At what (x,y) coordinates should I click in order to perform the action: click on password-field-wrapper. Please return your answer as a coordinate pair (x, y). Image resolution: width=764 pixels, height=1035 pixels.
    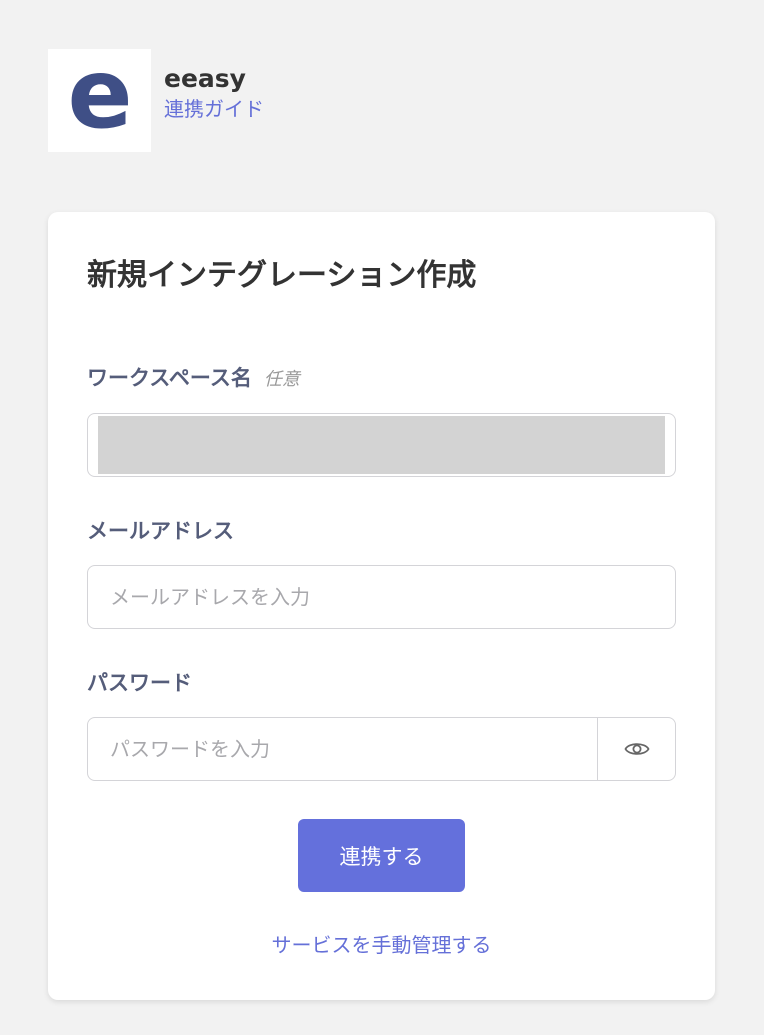
    Looking at the image, I should click on (381, 749).